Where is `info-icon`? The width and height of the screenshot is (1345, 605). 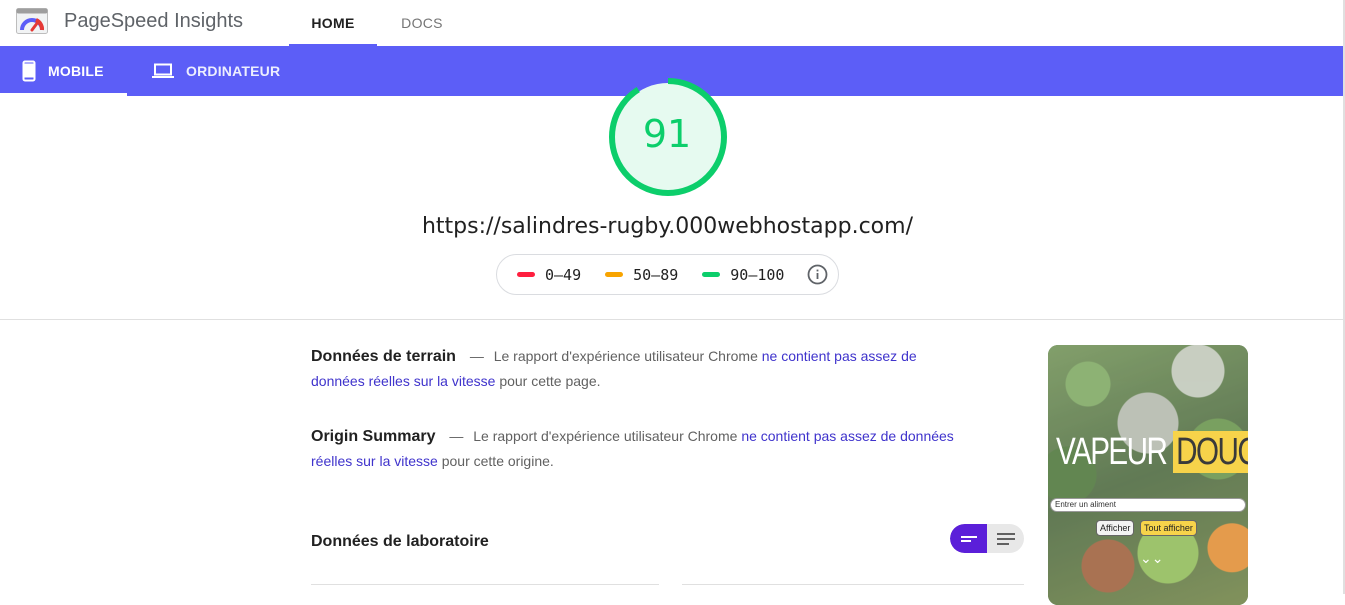 info-icon is located at coordinates (817, 274).